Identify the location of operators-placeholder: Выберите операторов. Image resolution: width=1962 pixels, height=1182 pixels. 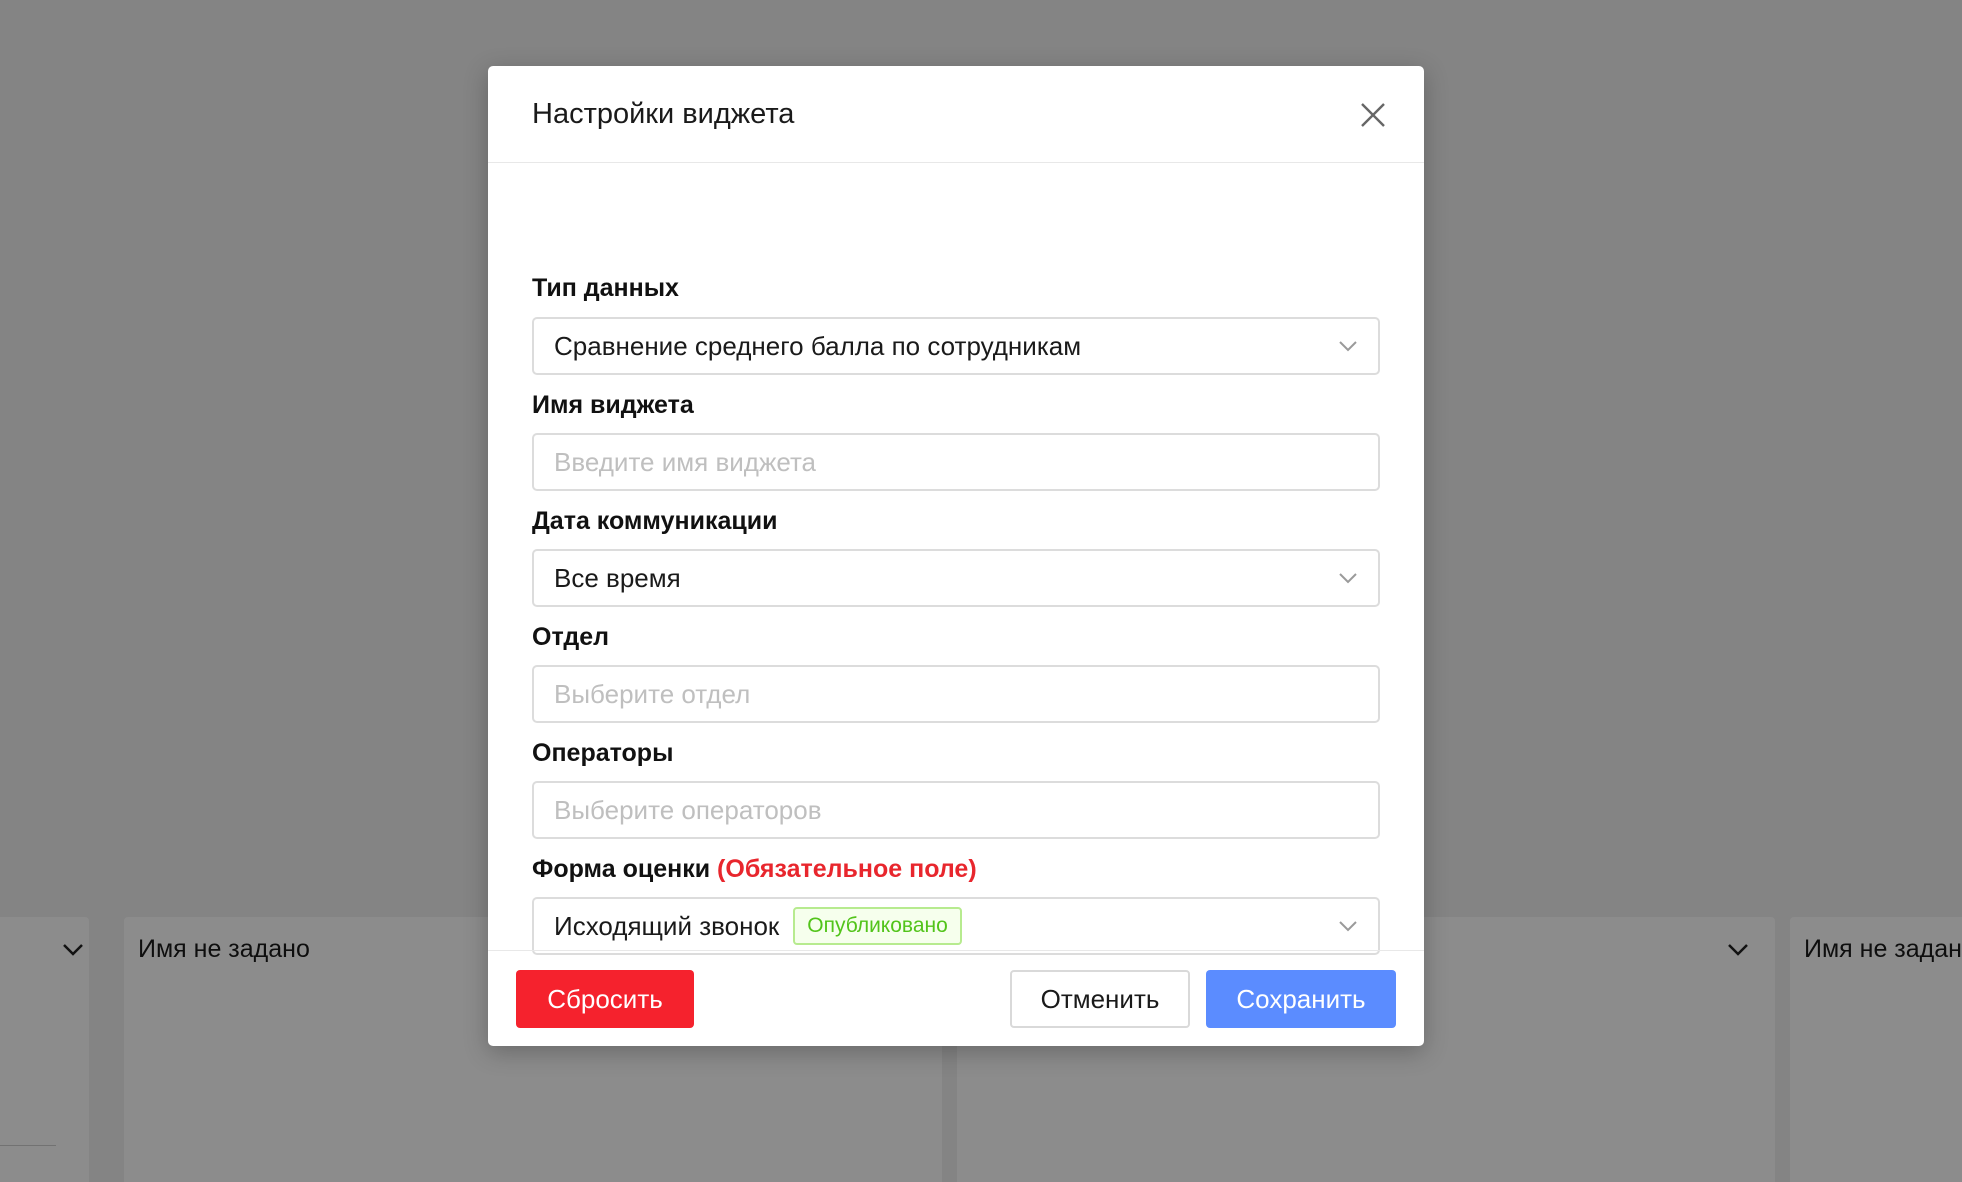
(688, 809).